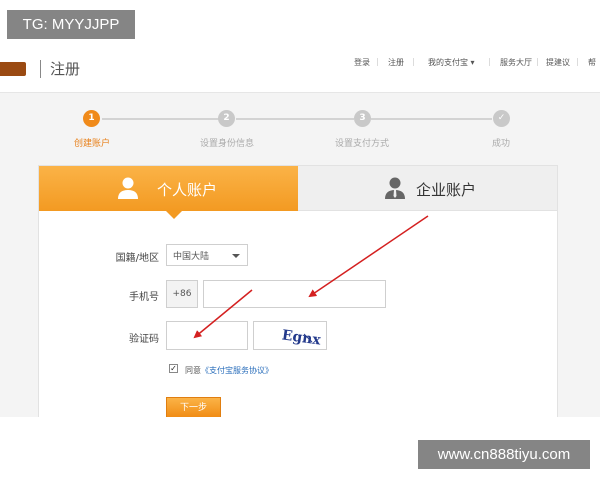 The height and width of the screenshot is (480, 600). Describe the element at coordinates (193, 407) in the screenshot. I see `next-step-button: 下一步` at that location.